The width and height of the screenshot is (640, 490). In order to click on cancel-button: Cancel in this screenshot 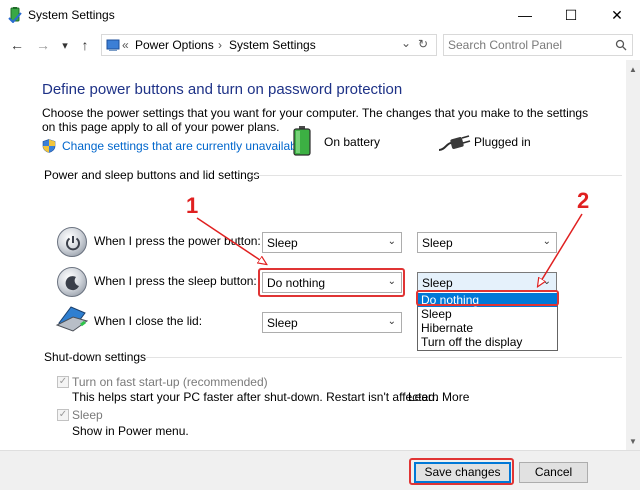, I will do `click(553, 472)`.